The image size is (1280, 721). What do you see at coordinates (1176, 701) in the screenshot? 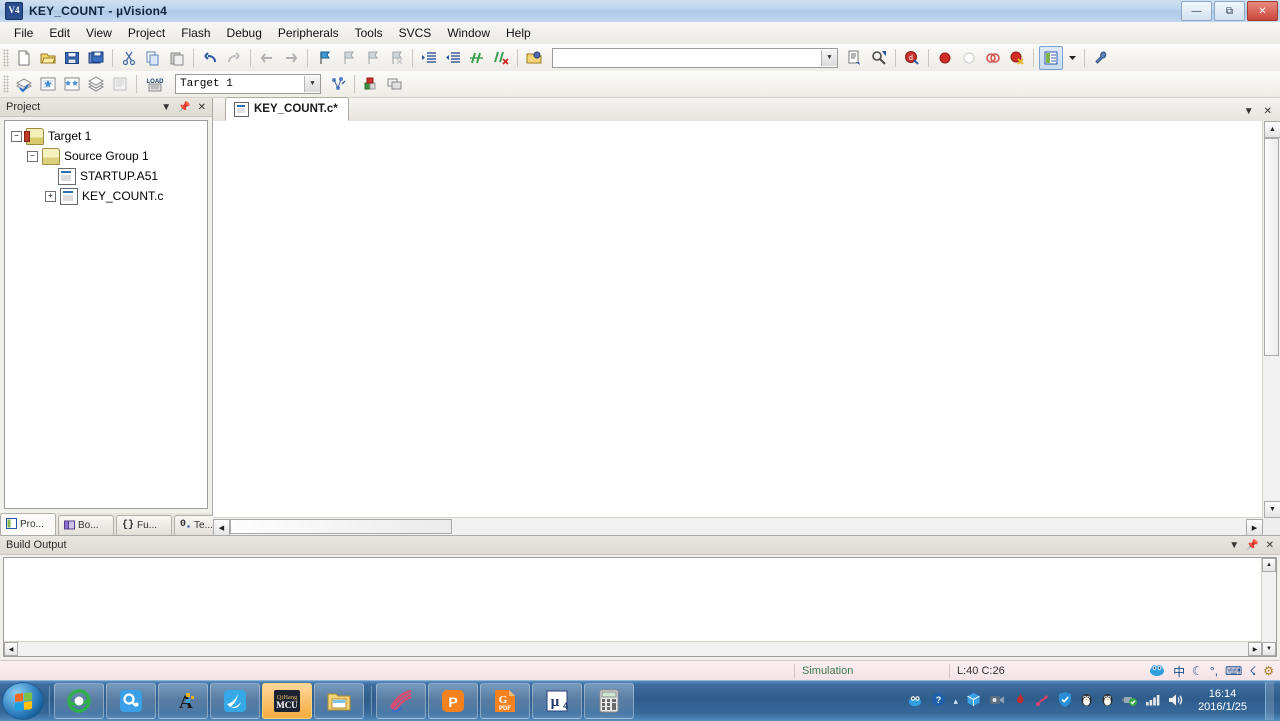
I see `volume-icon` at bounding box center [1176, 701].